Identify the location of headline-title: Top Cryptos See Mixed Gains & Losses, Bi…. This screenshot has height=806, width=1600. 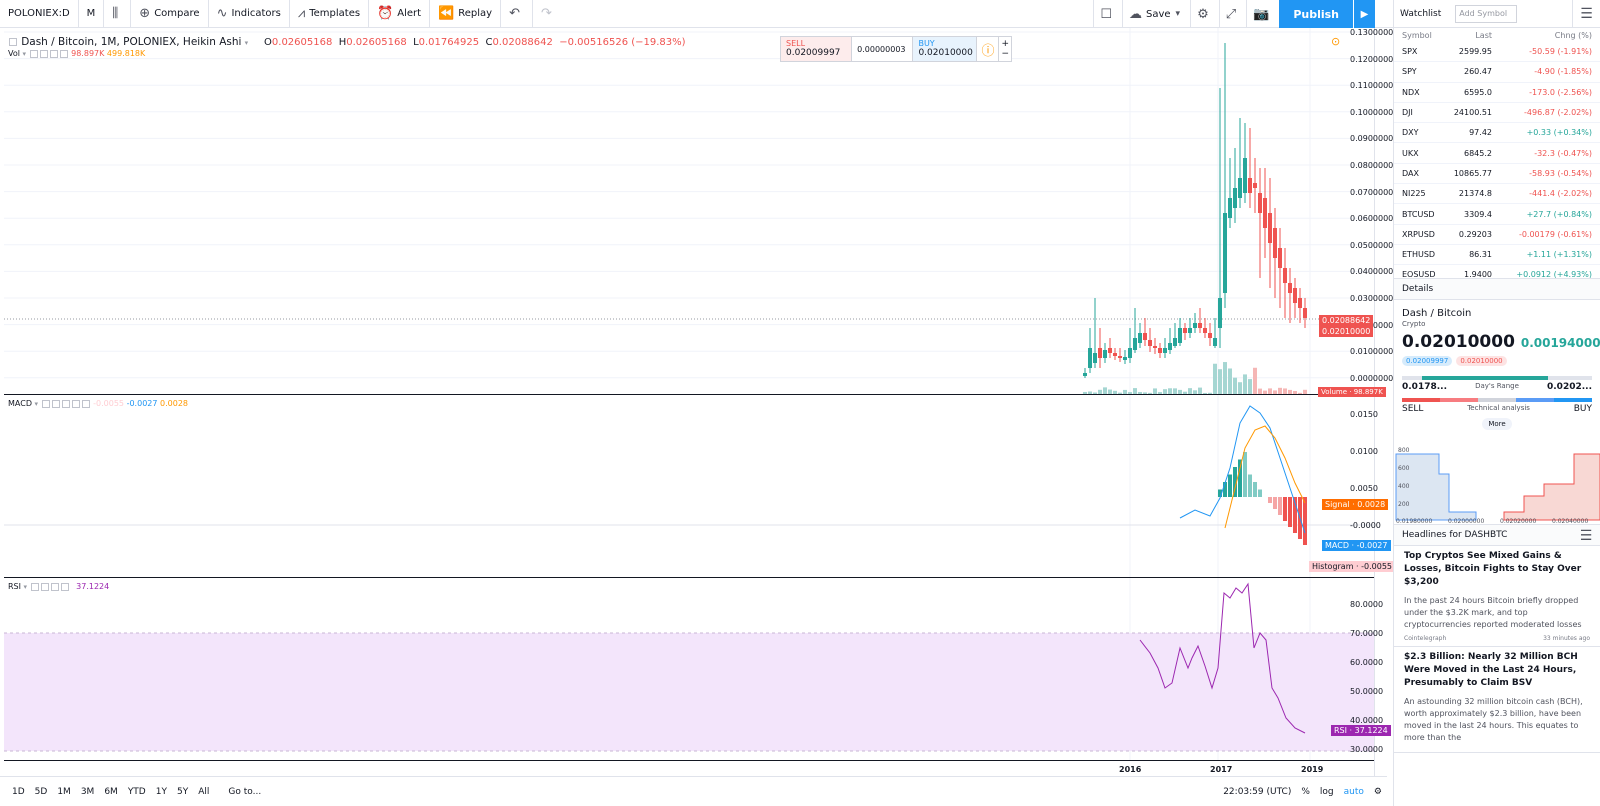
(1497, 569).